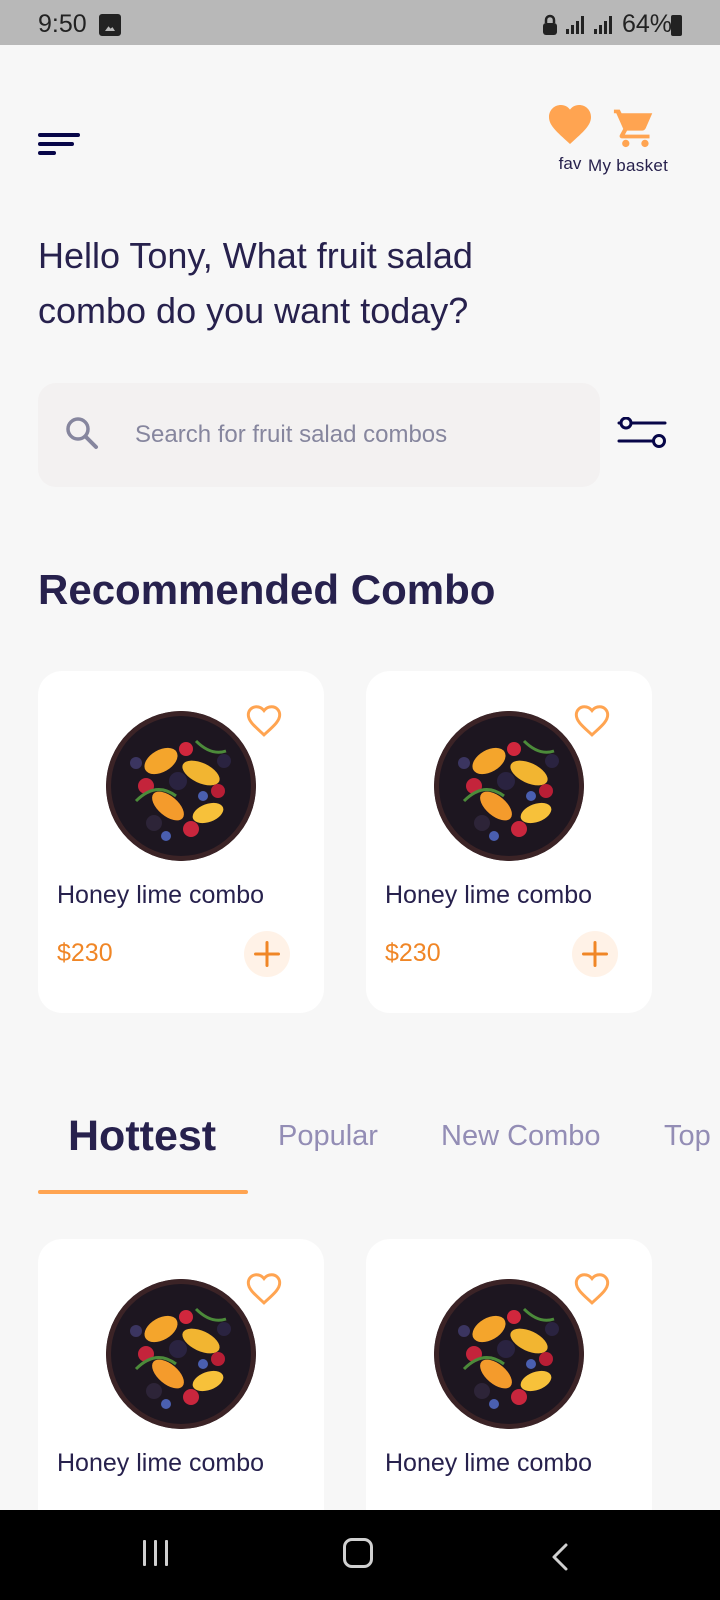 Image resolution: width=720 pixels, height=1600 pixels. Describe the element at coordinates (643, 434) in the screenshot. I see `filter-icon` at that location.